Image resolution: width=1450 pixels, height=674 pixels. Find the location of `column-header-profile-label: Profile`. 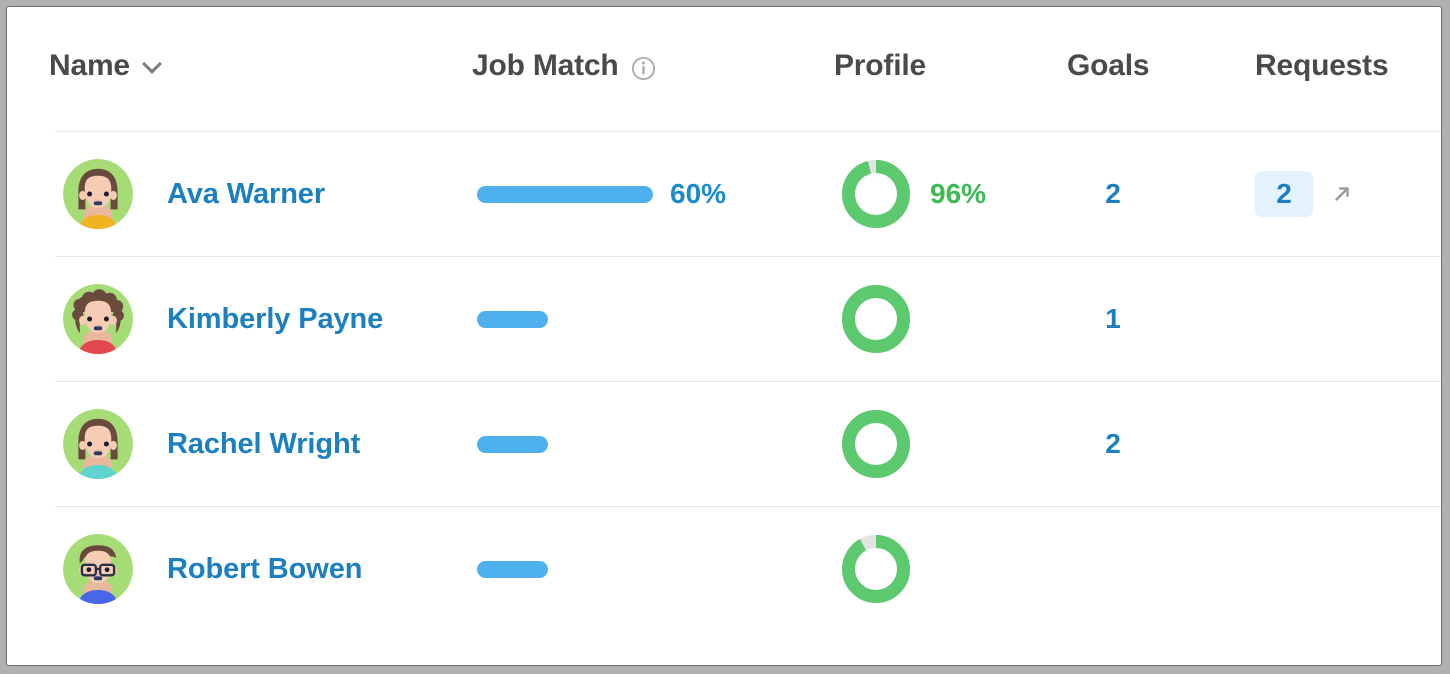

column-header-profile-label: Profile is located at coordinates (880, 65).